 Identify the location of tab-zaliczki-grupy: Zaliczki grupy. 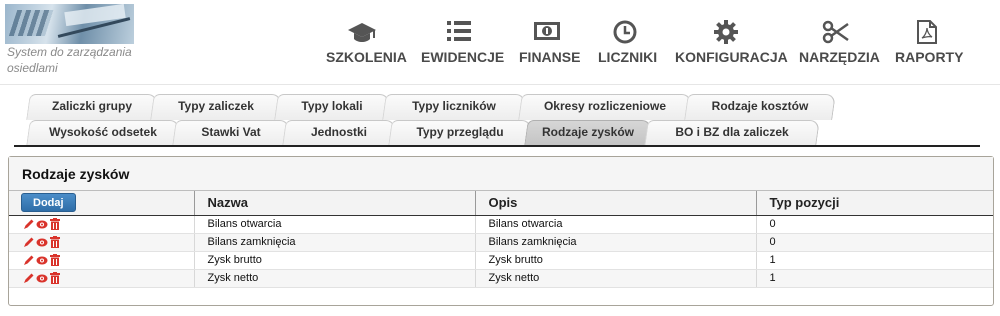
(92, 107).